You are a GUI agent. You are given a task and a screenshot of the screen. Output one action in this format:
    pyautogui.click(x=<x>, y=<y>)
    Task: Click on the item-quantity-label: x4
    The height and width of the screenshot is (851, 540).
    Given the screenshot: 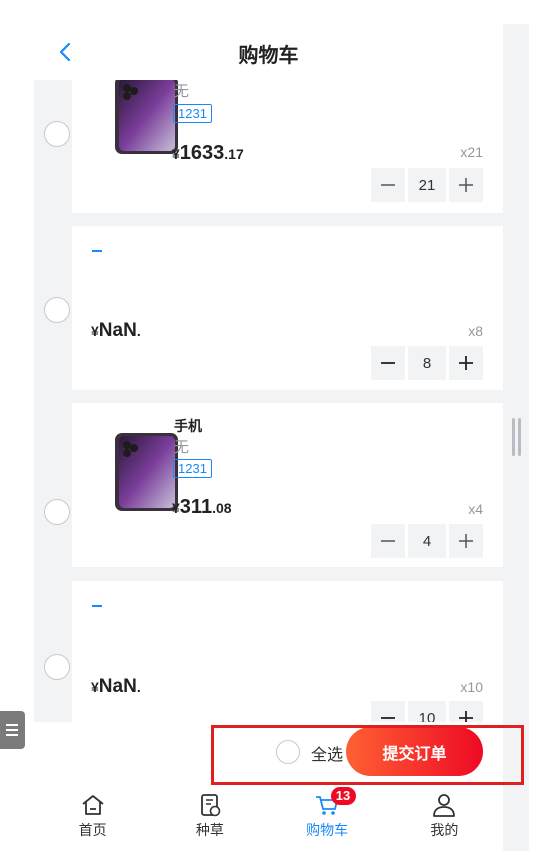 What is the action you would take?
    pyautogui.click(x=475, y=509)
    